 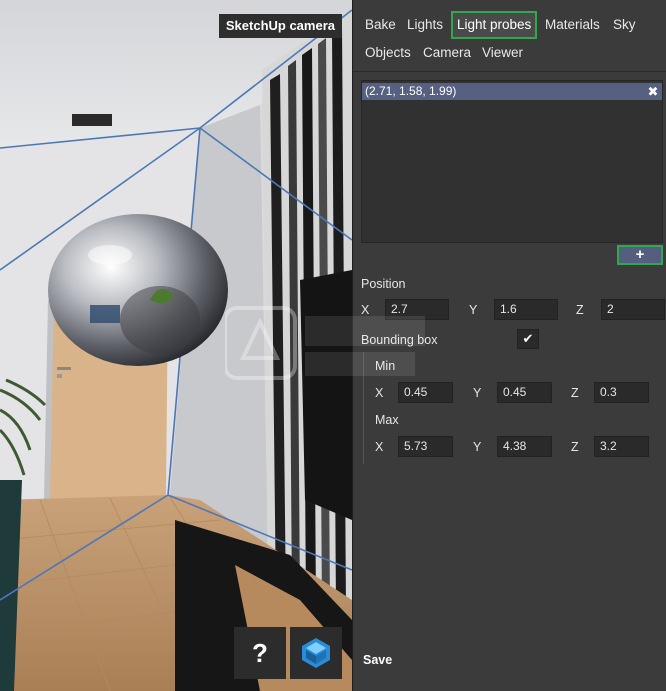 What do you see at coordinates (377, 660) in the screenshot?
I see `save-button: Save` at bounding box center [377, 660].